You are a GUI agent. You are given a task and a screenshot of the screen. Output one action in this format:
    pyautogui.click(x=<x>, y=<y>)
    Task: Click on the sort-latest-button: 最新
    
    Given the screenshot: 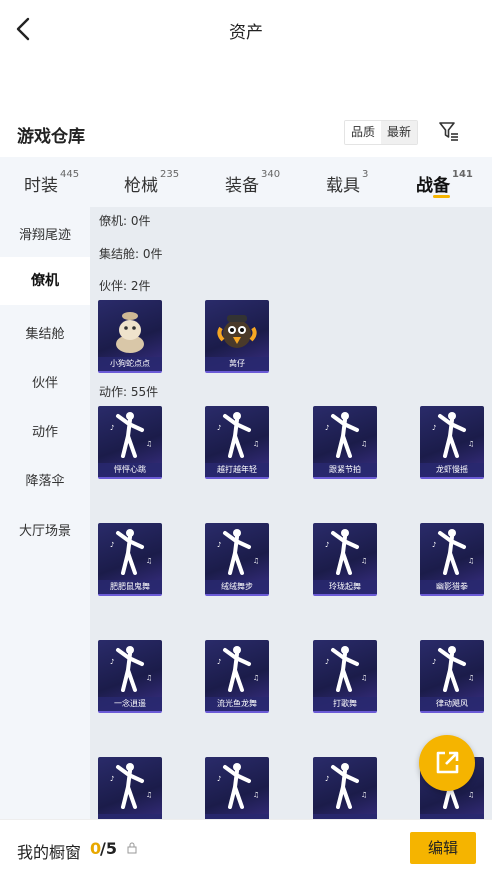 What is the action you would take?
    pyautogui.click(x=399, y=132)
    